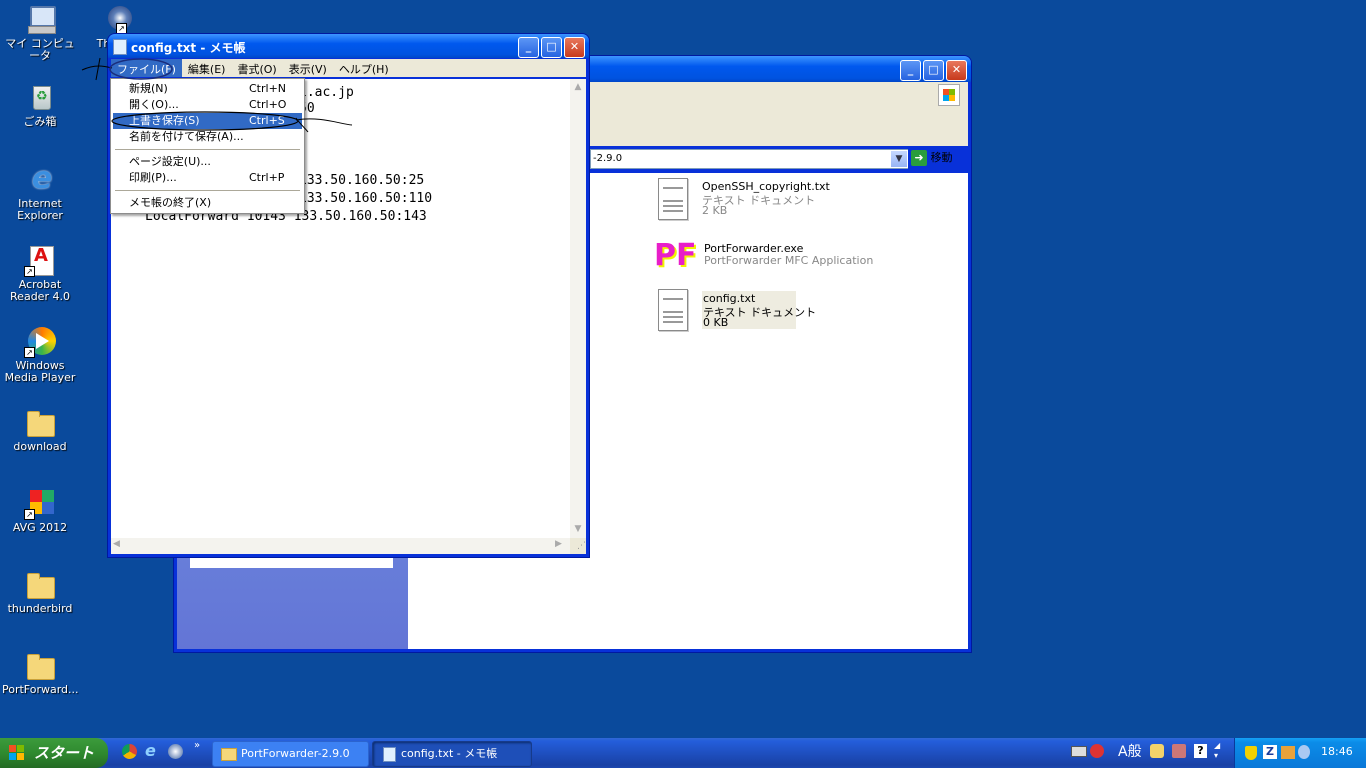 The height and width of the screenshot is (768, 1366). Describe the element at coordinates (150, 750) in the screenshot. I see `internet-explorer-quicklaunch-icon: e` at that location.